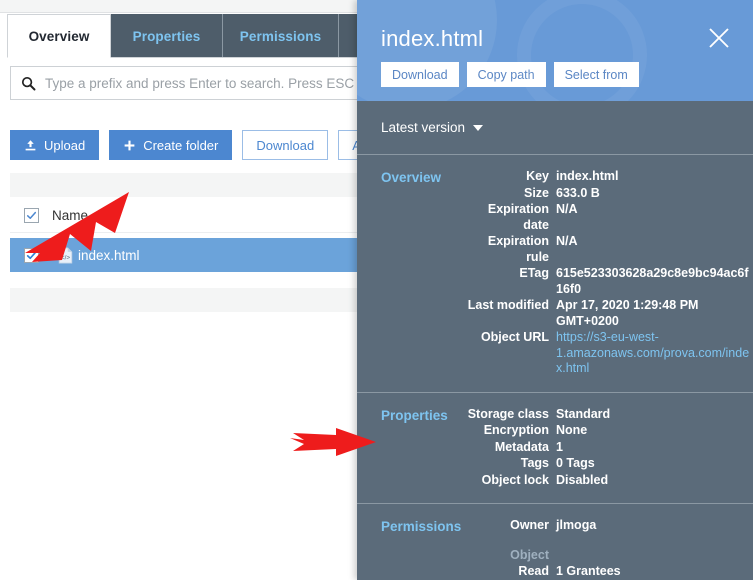 The height and width of the screenshot is (580, 753). I want to click on column-header-name-label: Name, so click(70, 215).